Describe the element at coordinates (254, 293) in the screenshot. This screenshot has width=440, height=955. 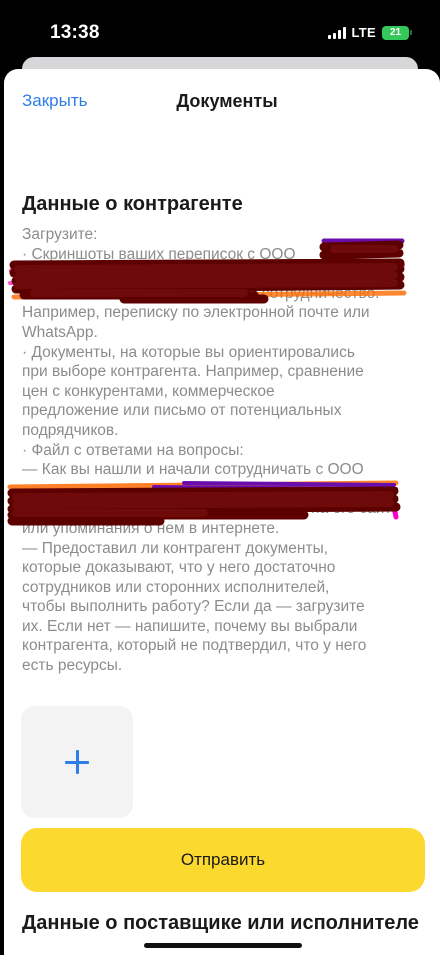
I see `description-line: где вы обсуждали сотрудничество.` at that location.